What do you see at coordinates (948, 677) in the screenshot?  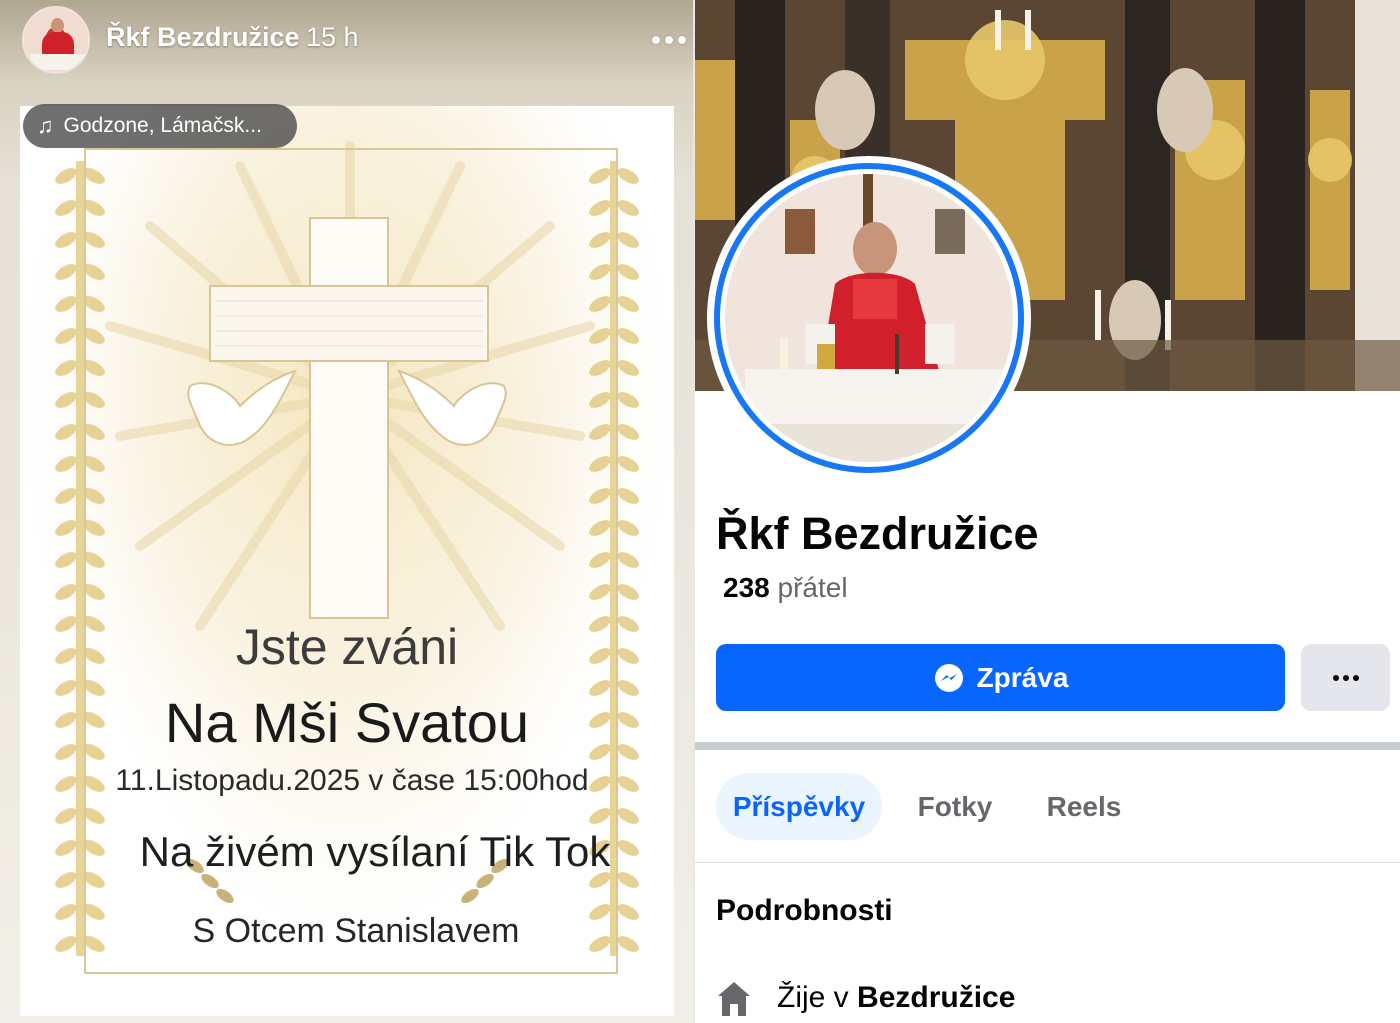 I see `messenger-icon` at bounding box center [948, 677].